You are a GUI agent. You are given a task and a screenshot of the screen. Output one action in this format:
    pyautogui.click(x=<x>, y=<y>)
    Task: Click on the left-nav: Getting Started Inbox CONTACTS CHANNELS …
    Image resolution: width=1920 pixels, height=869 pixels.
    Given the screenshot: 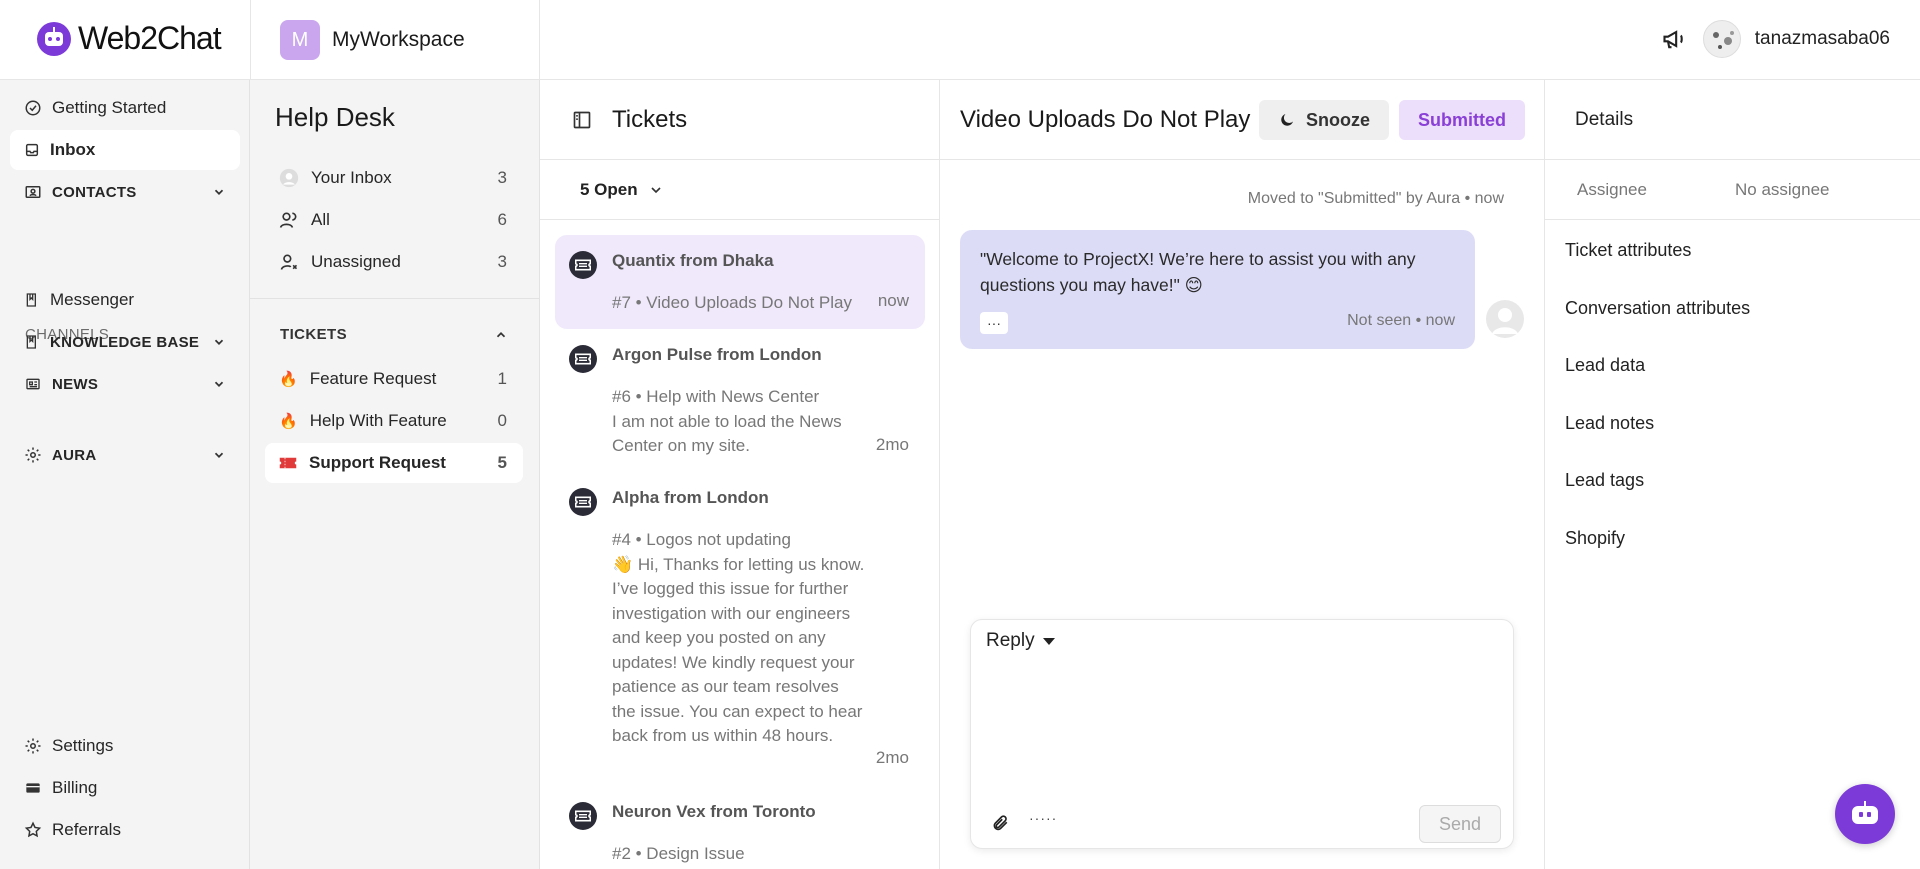 What is the action you would take?
    pyautogui.click(x=125, y=474)
    